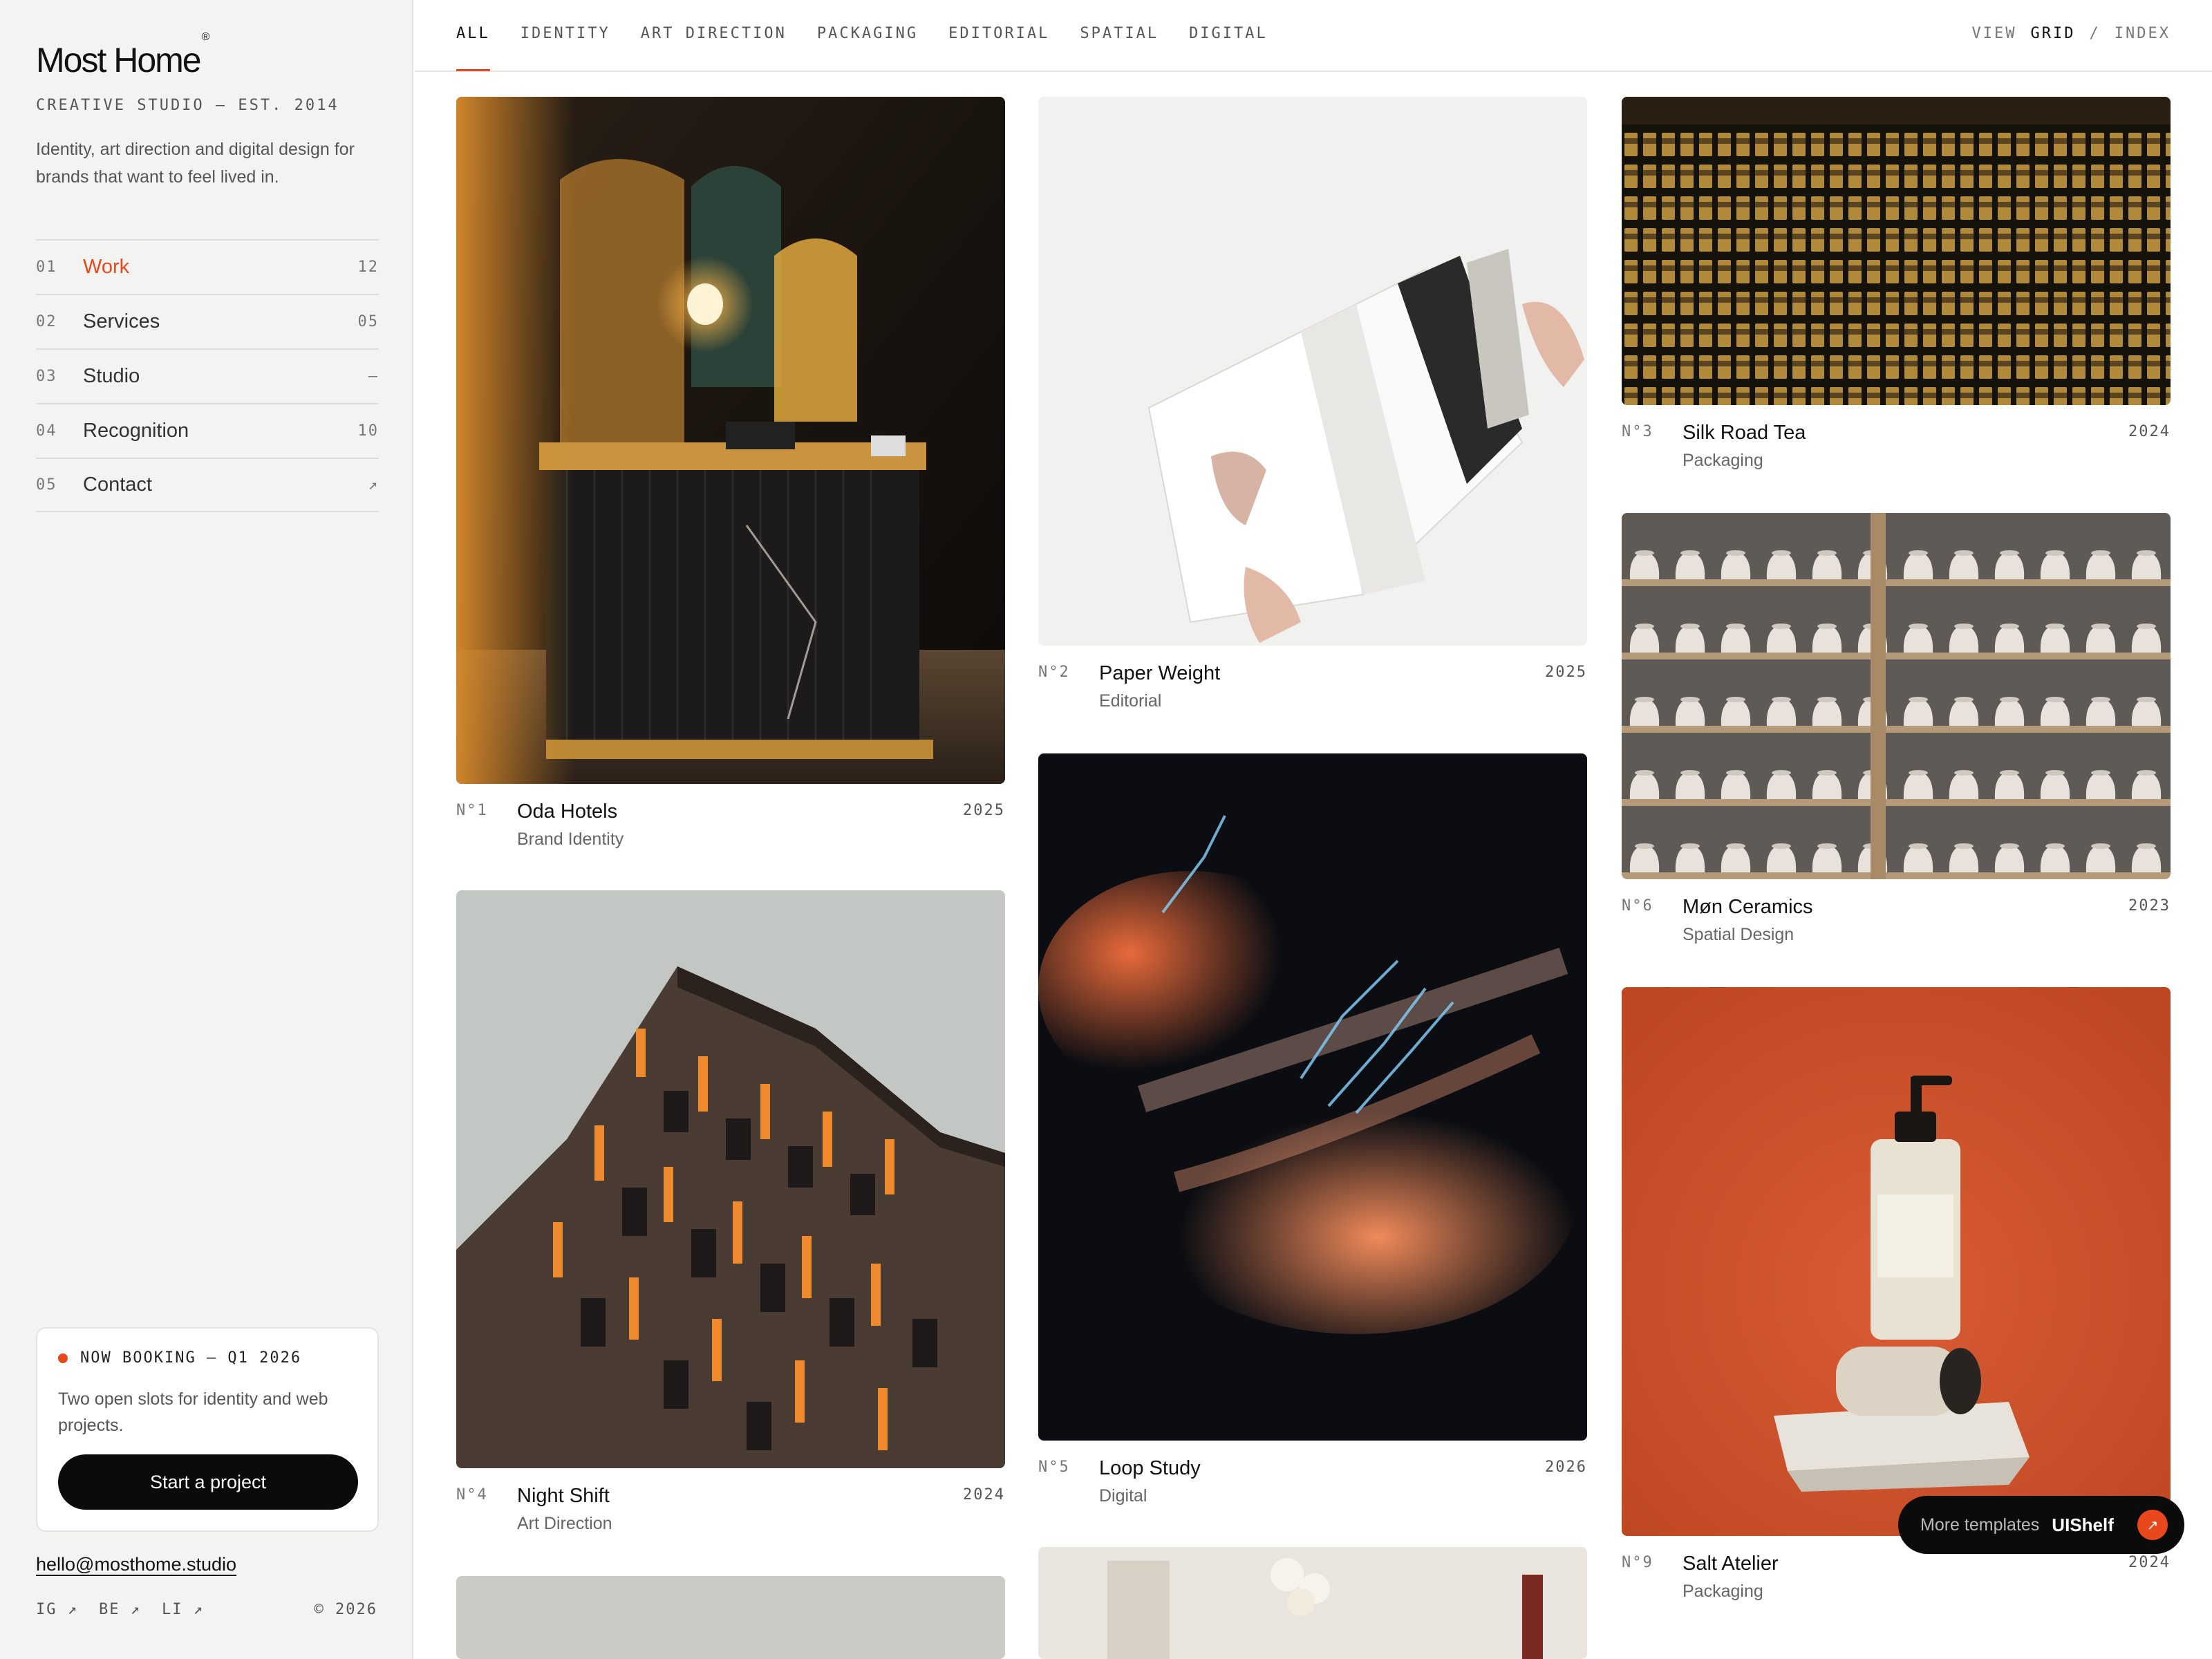 This screenshot has width=2212, height=1659. Describe the element at coordinates (1745, 433) in the screenshot. I see `project-title: Silk Road Tea` at that location.